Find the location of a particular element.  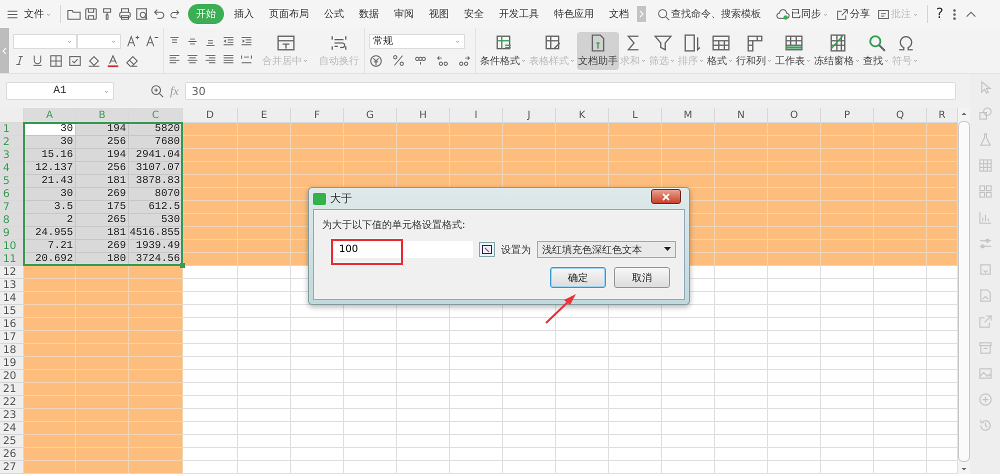

dialog-button: 取消 is located at coordinates (642, 277).